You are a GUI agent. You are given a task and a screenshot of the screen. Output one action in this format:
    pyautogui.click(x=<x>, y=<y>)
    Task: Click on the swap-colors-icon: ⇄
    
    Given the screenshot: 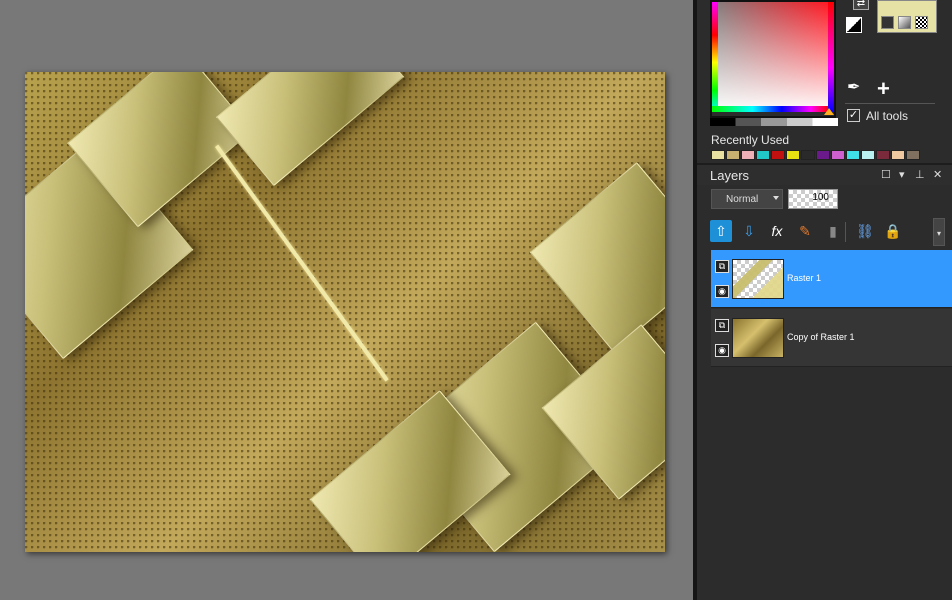 What is the action you would take?
    pyautogui.click(x=861, y=5)
    